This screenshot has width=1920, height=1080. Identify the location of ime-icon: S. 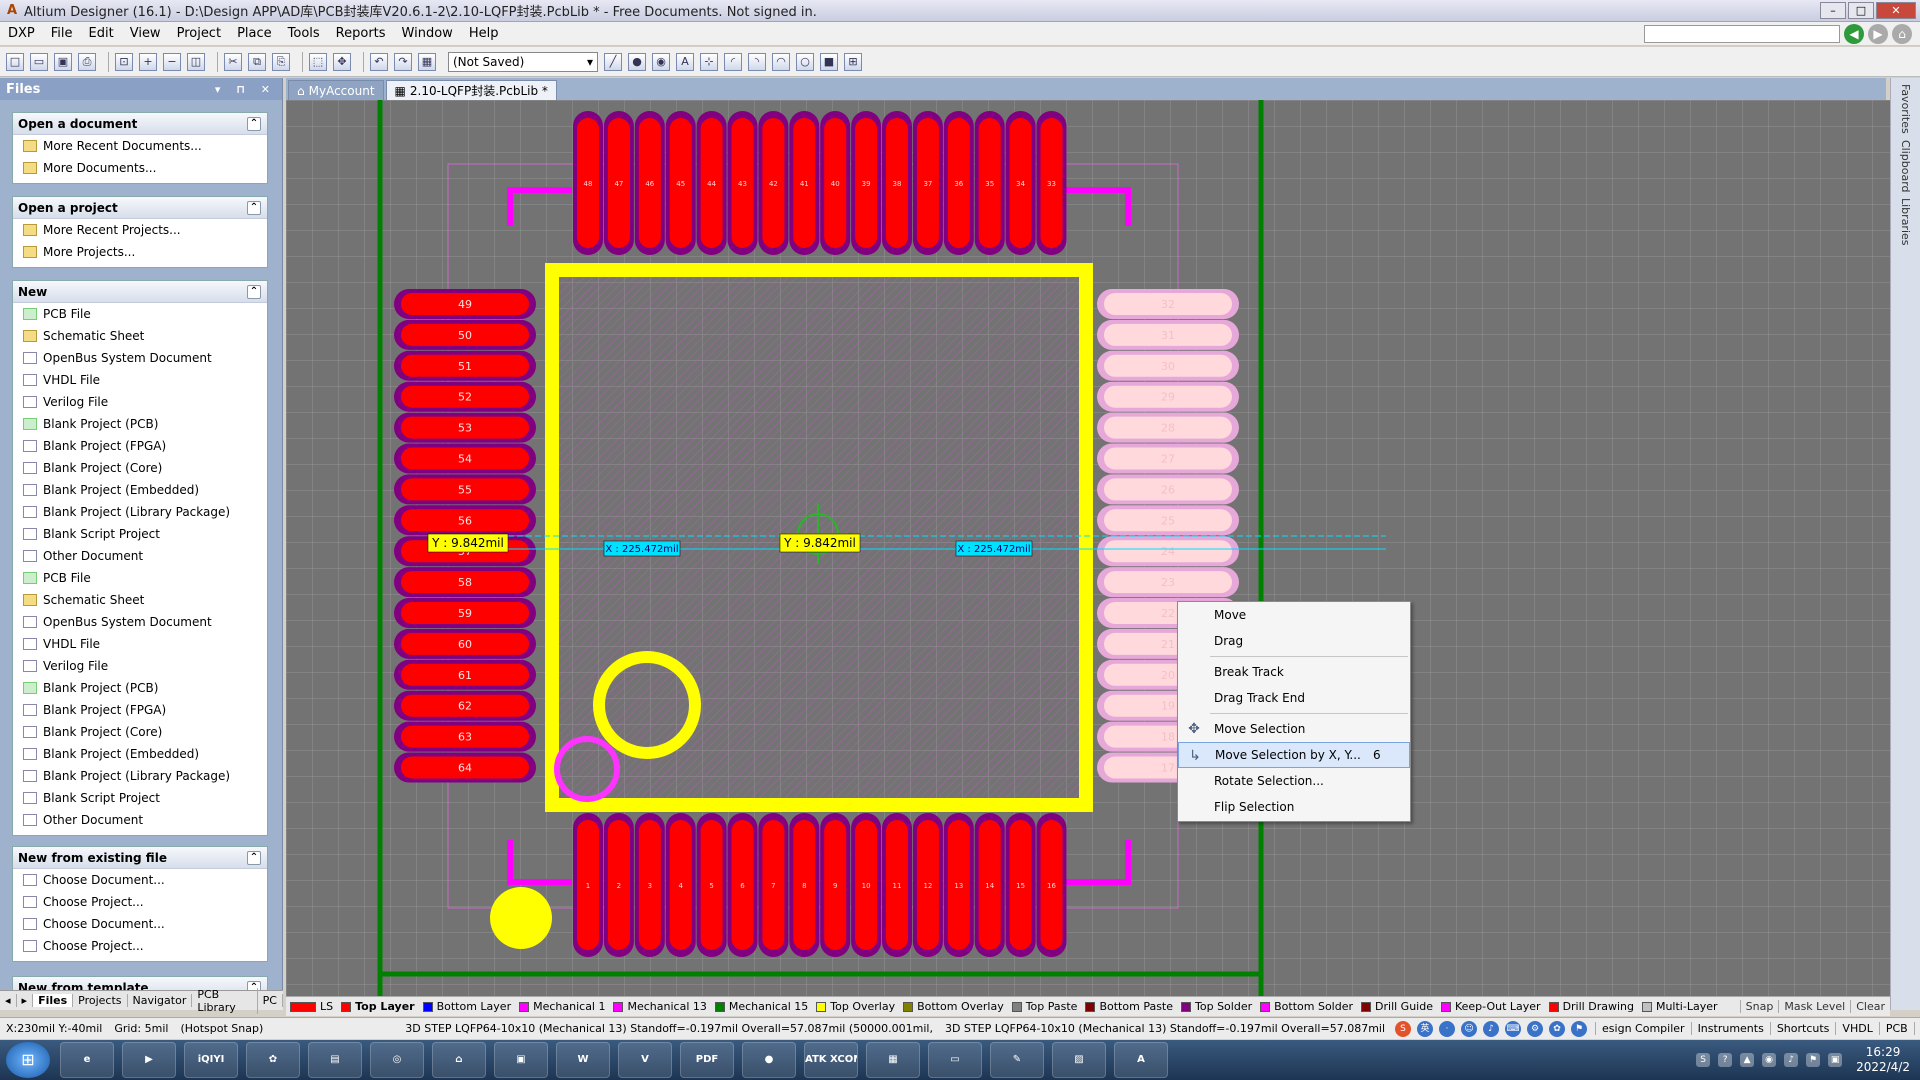
(1403, 1028).